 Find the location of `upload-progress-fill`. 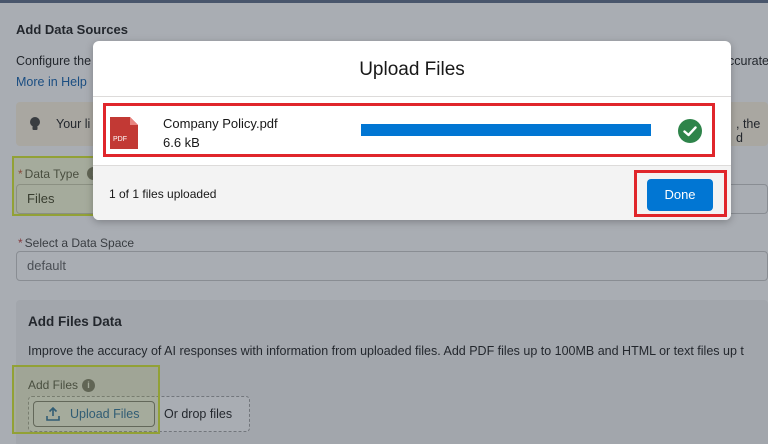

upload-progress-fill is located at coordinates (506, 130).